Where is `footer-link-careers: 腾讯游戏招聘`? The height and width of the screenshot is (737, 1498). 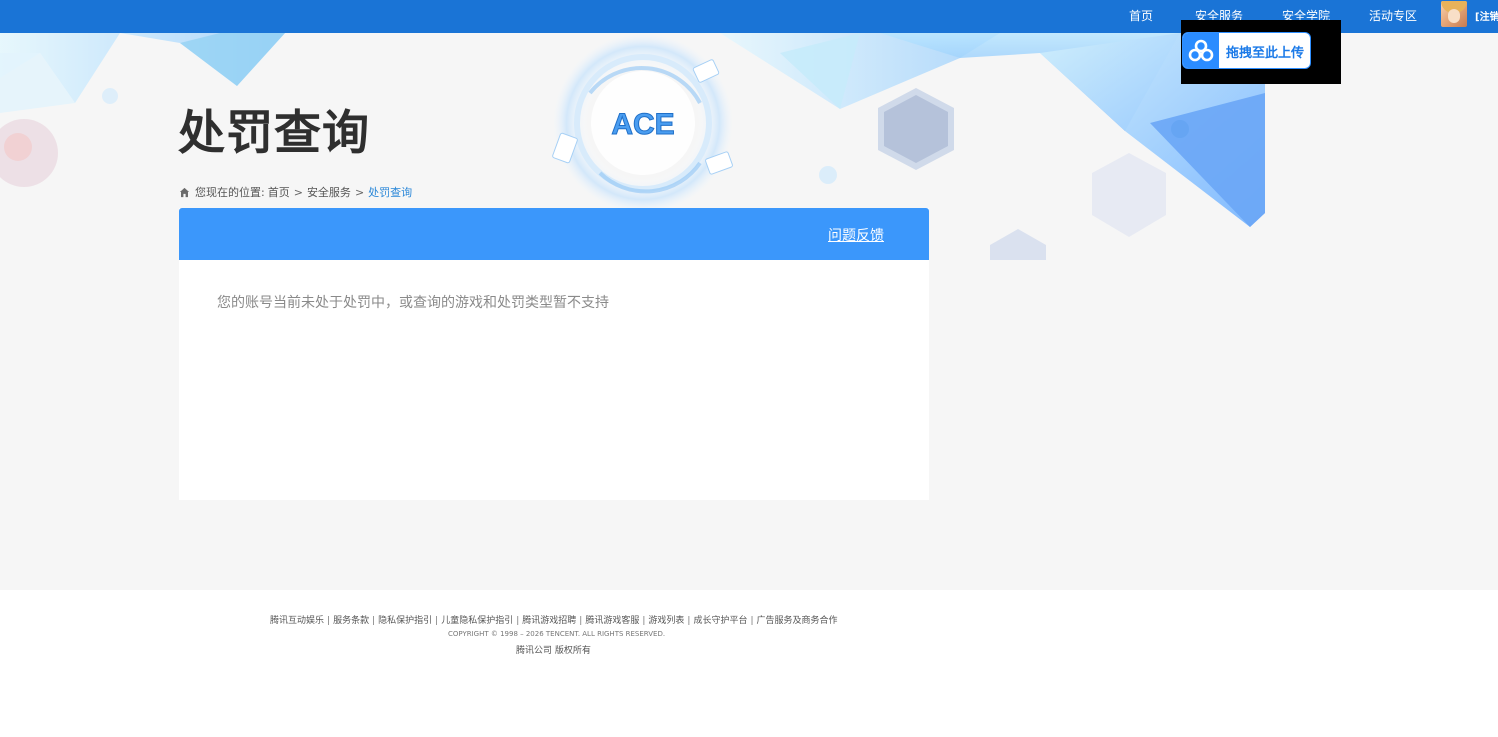
footer-link-careers: 腾讯游戏招聘 is located at coordinates (549, 621).